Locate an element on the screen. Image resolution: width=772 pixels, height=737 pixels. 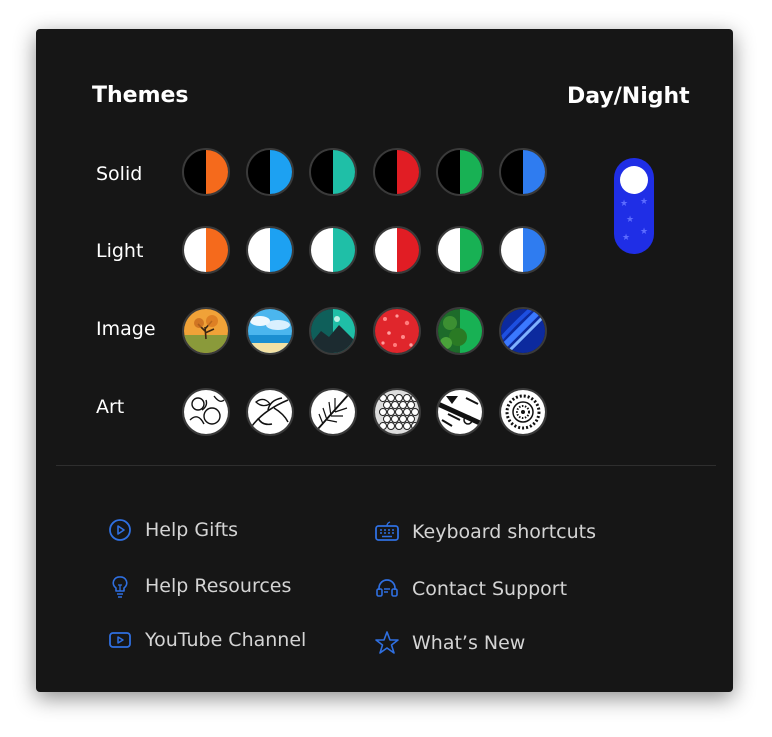
day-night-toggle: ★ ★ ★ ★ ★ is located at coordinates (634, 206).